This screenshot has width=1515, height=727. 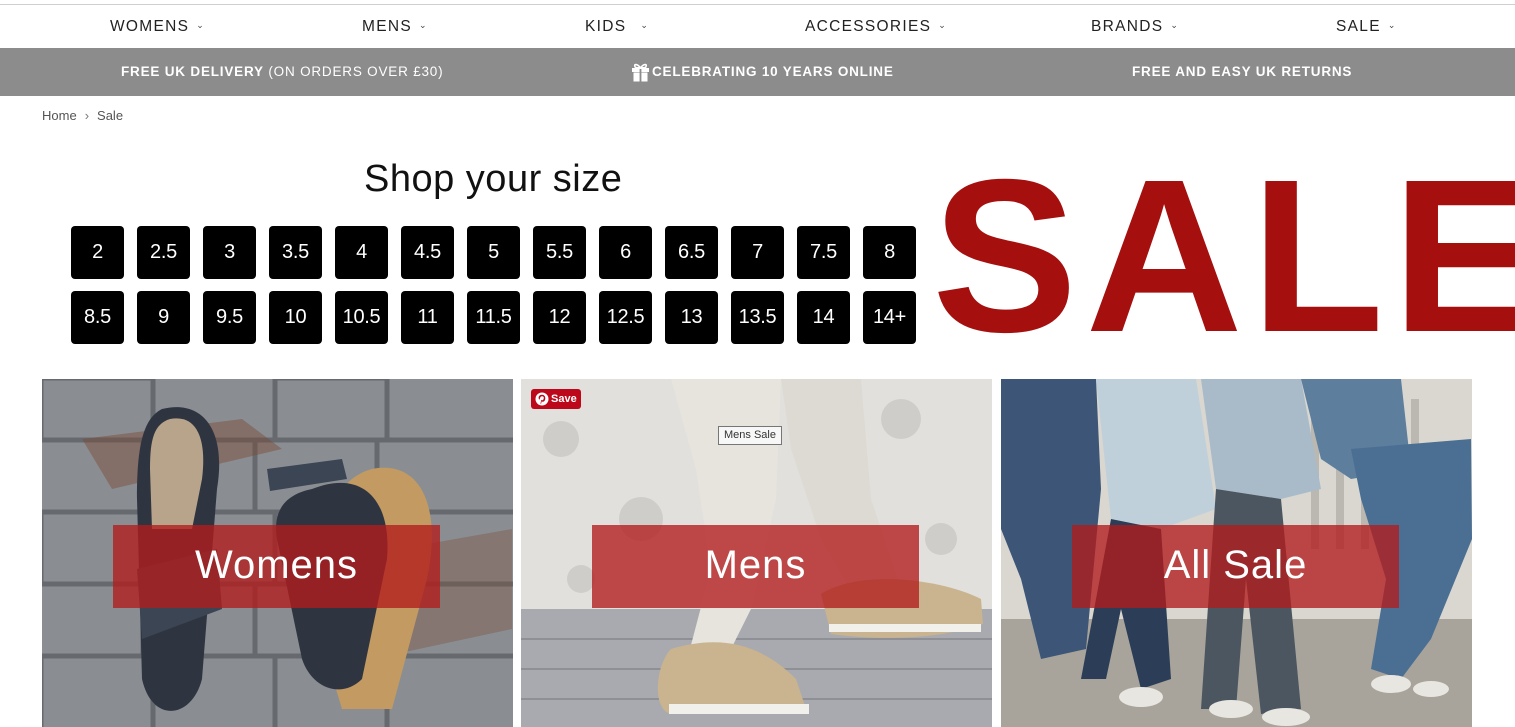 What do you see at coordinates (97, 252) in the screenshot?
I see `size-button: 2` at bounding box center [97, 252].